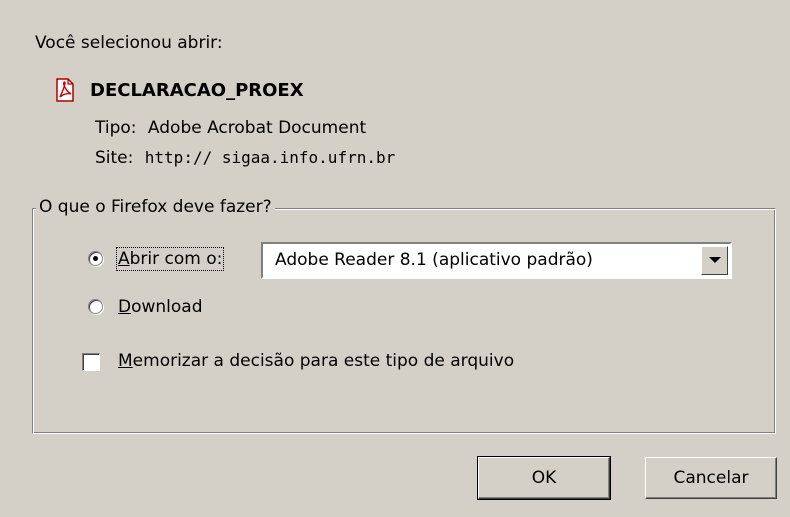 Image resolution: width=790 pixels, height=517 pixels. Describe the element at coordinates (114, 158) in the screenshot. I see `site-key: Site:` at that location.